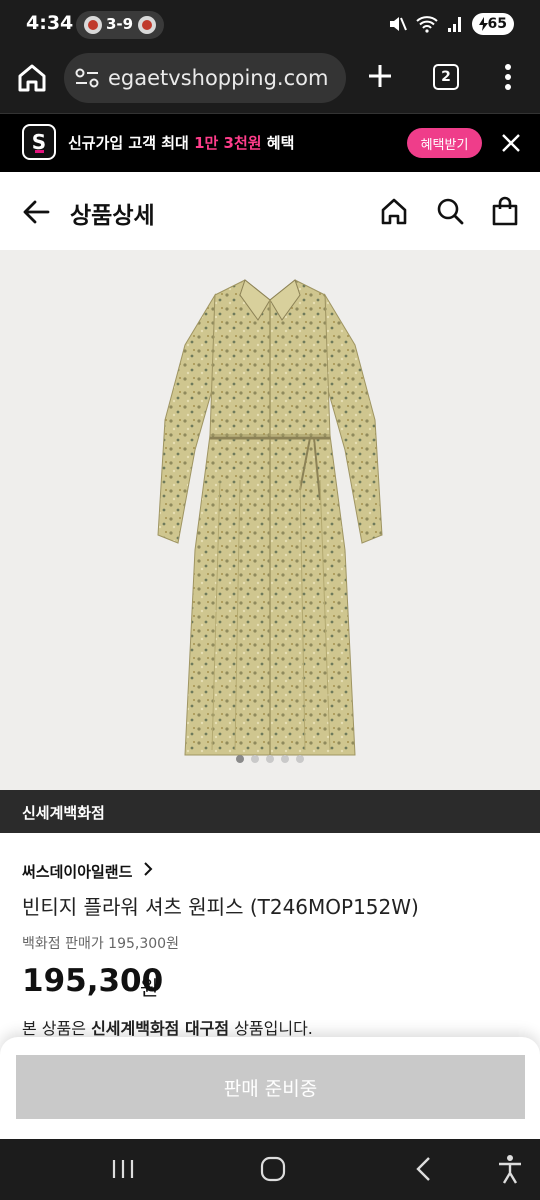  I want to click on recents-icon, so click(123, 1169).